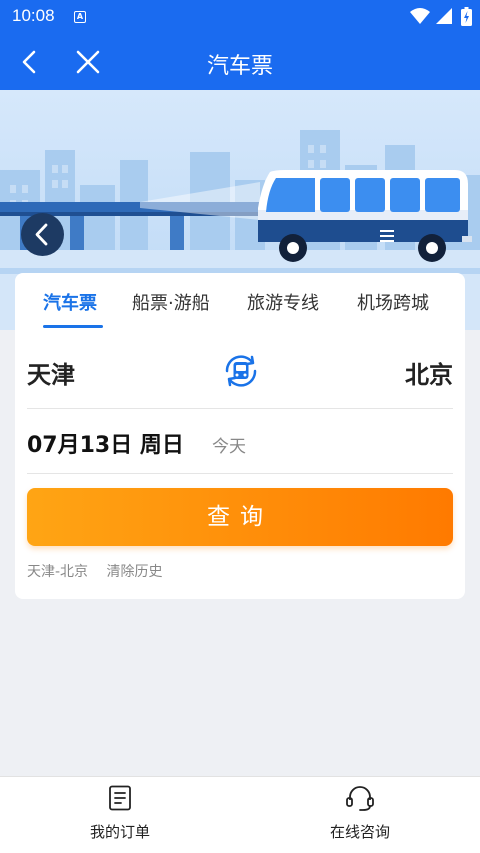 This screenshot has width=480, height=853. Describe the element at coordinates (360, 813) in the screenshot. I see `online-consult-button: 在线咨询` at that location.